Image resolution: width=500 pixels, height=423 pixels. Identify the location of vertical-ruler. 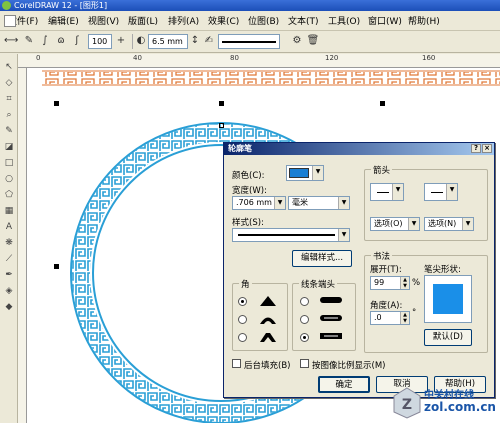
(22, 245).